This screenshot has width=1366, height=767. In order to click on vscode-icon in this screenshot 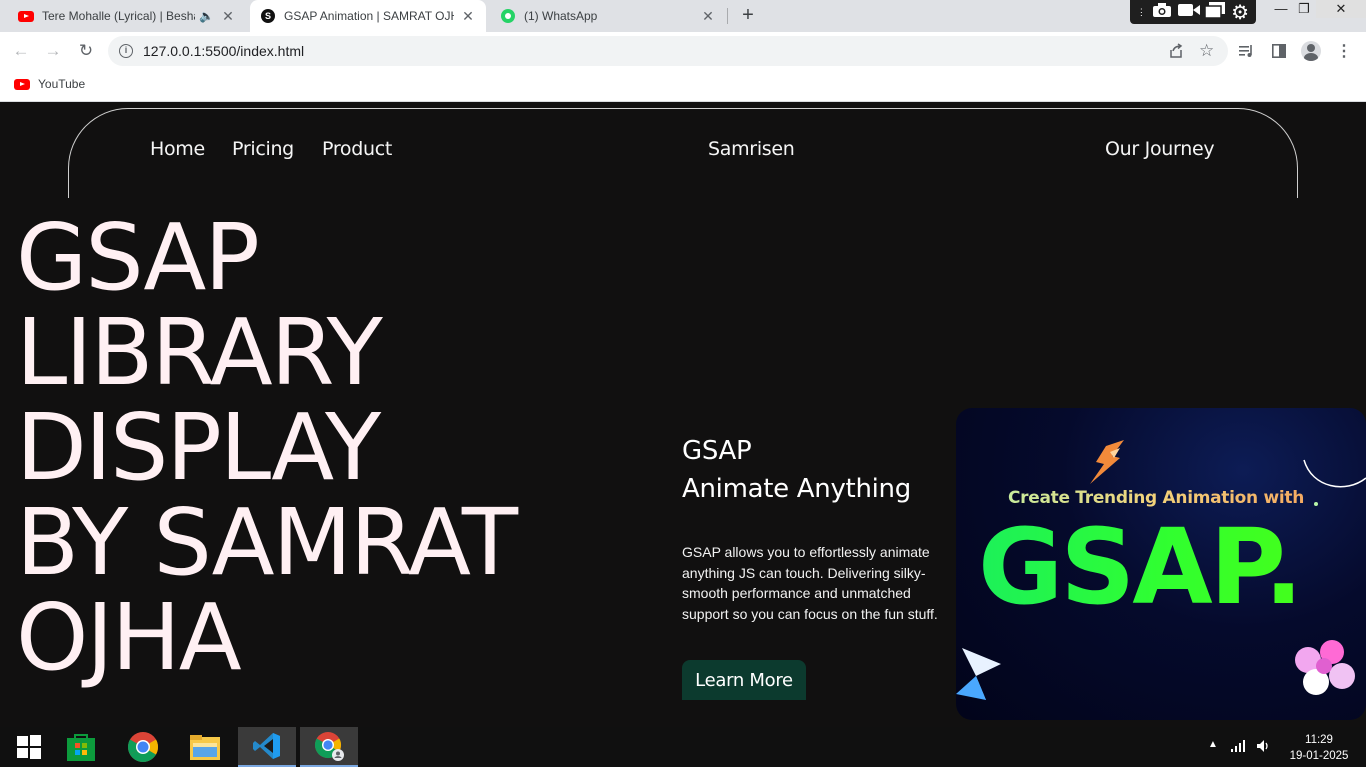, I will do `click(267, 747)`.